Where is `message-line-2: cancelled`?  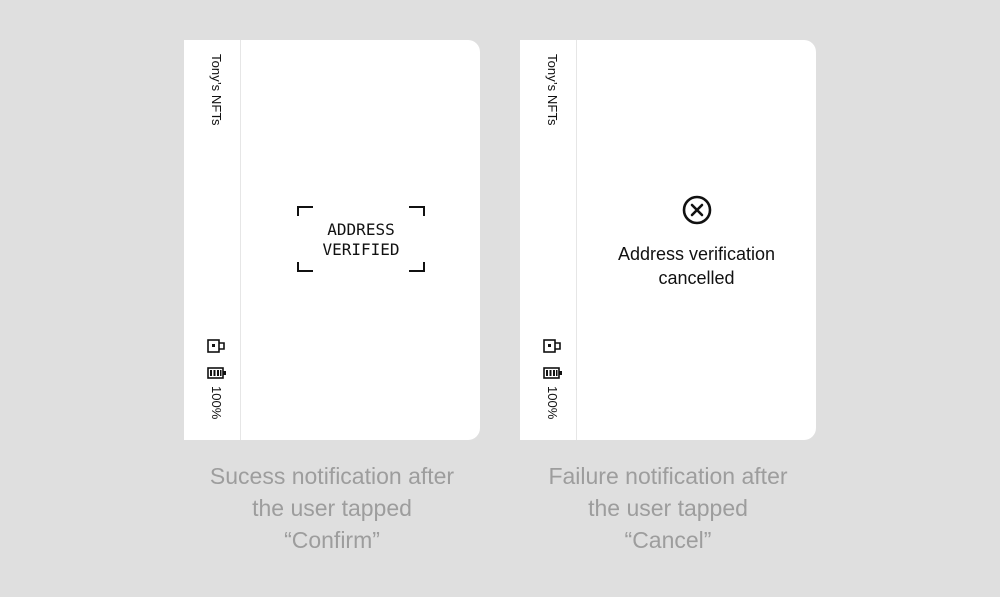
message-line-2: cancelled is located at coordinates (696, 278).